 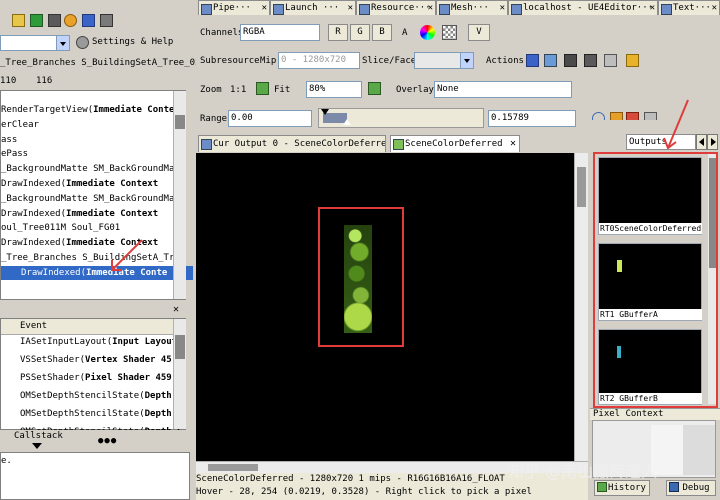 What do you see at coordinates (282, 90) in the screenshot?
I see `fit-button: Fit` at bounding box center [282, 90].